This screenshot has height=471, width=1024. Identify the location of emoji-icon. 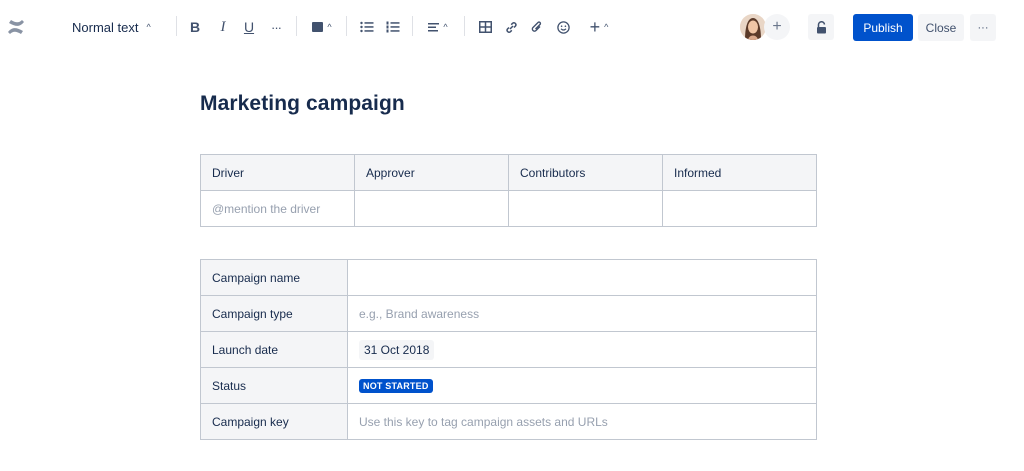
(563, 27).